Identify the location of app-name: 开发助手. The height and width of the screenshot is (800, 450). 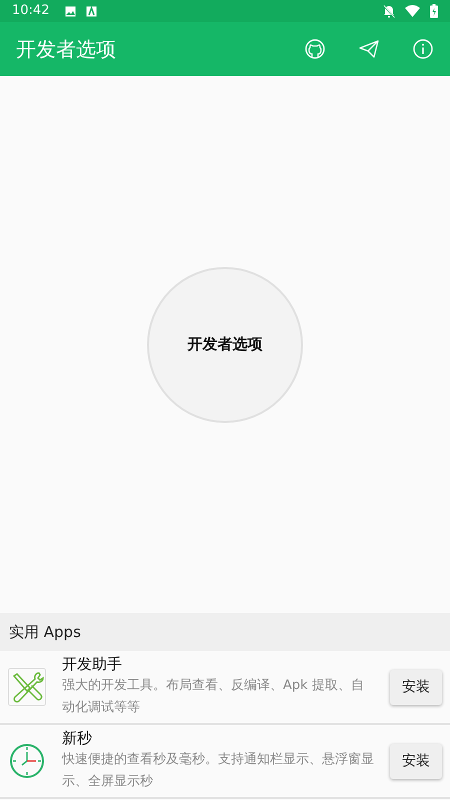
(92, 665).